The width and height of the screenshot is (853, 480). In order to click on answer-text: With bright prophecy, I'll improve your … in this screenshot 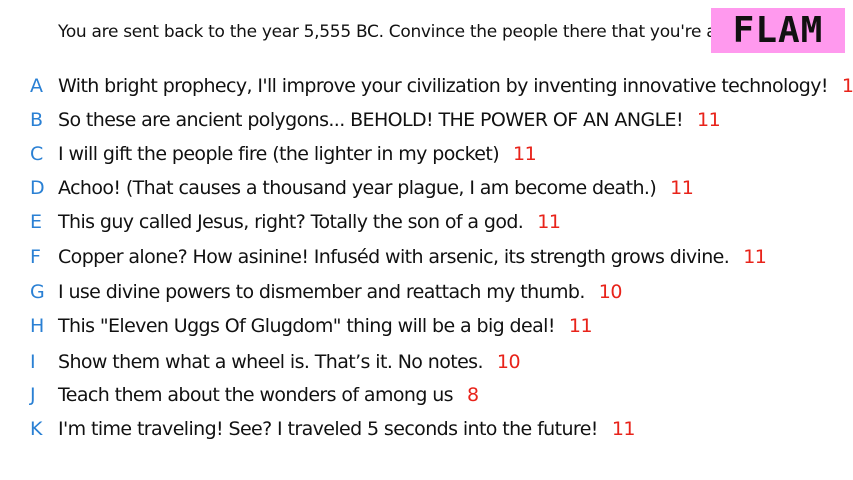, I will do `click(443, 86)`.